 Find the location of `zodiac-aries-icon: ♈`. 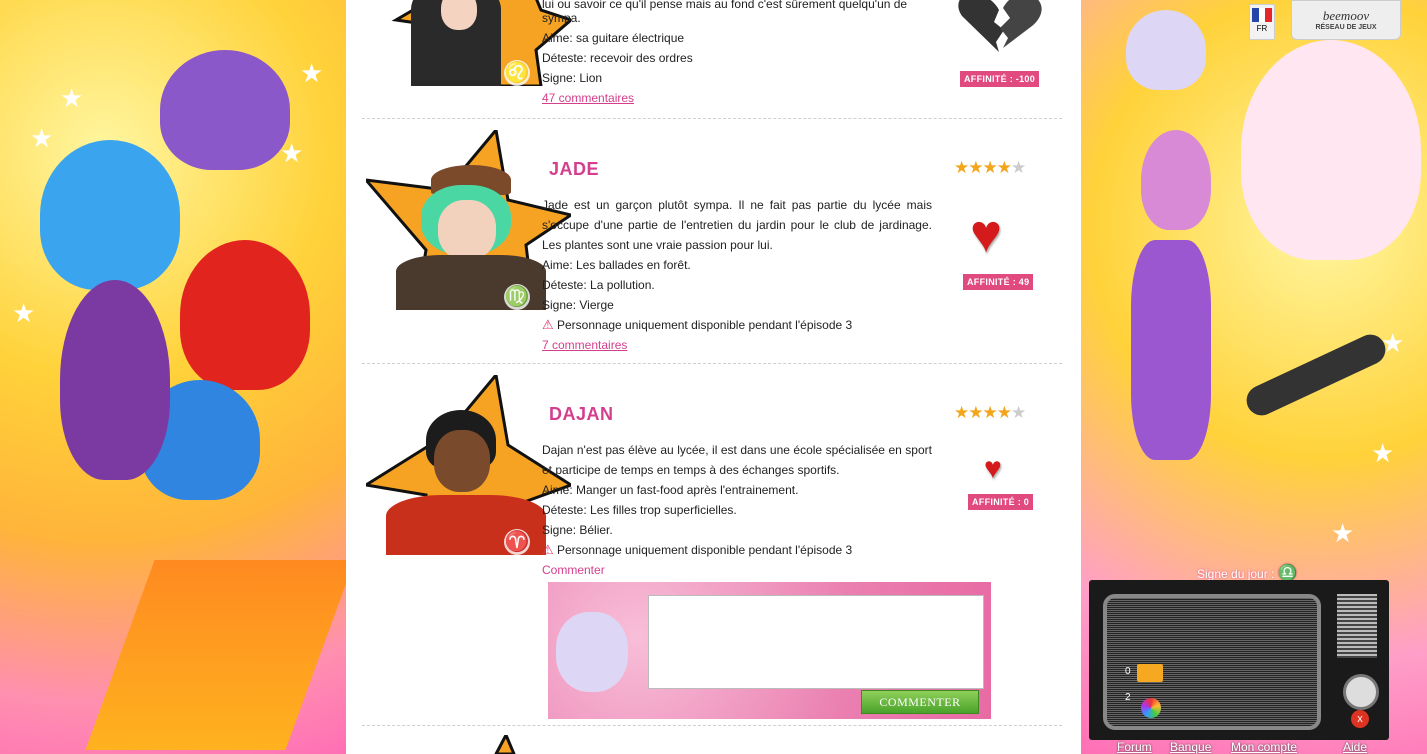

zodiac-aries-icon: ♈ is located at coordinates (517, 542).